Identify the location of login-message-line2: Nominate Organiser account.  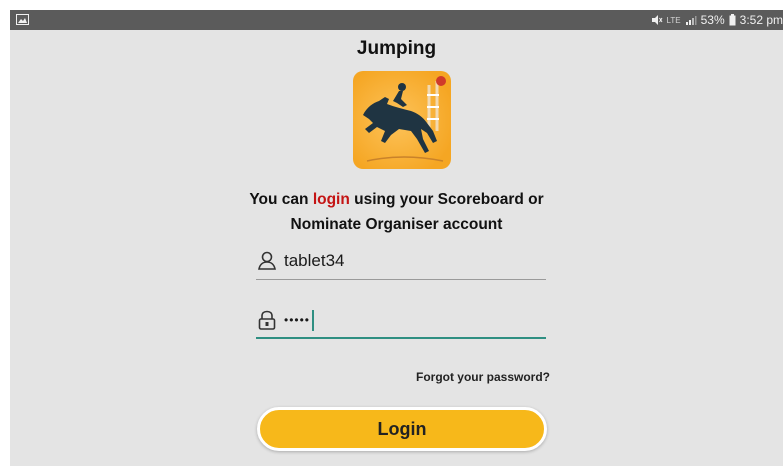
(396, 224).